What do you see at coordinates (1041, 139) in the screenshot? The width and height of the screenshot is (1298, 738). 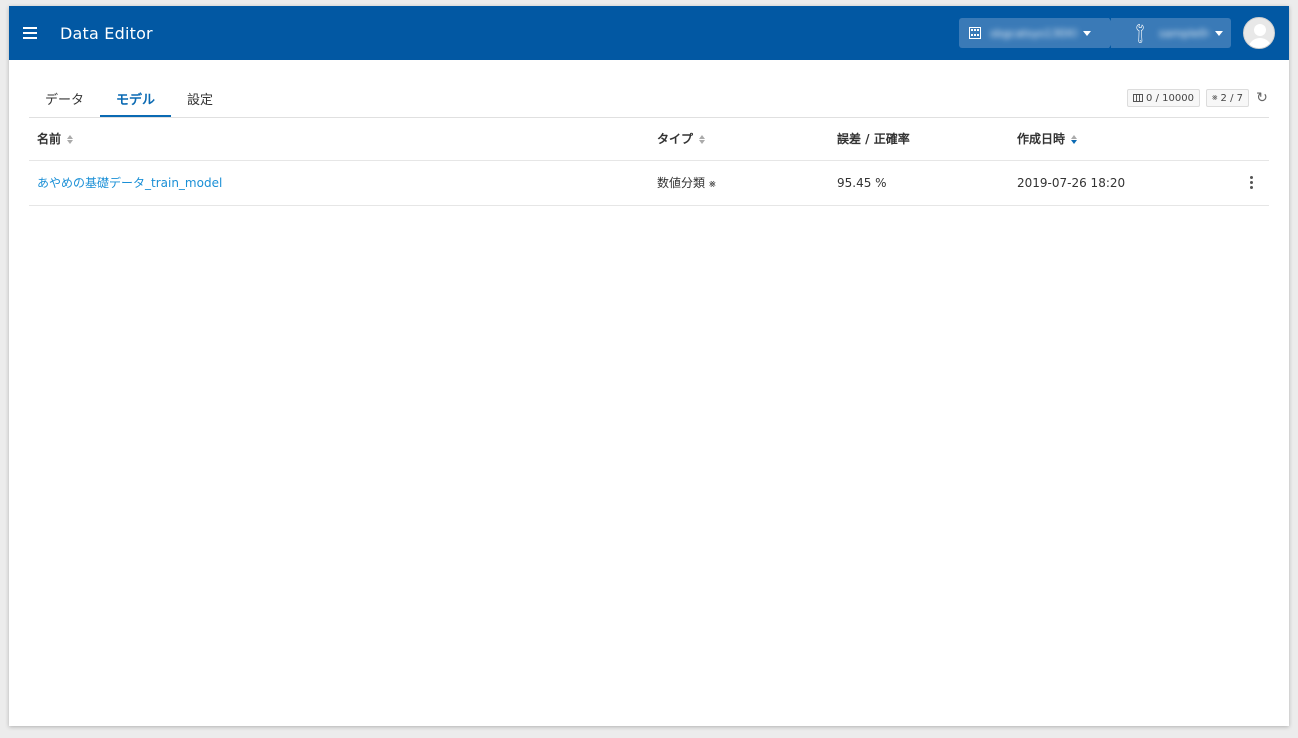 I see `column-header-created-label: 作成日時` at bounding box center [1041, 139].